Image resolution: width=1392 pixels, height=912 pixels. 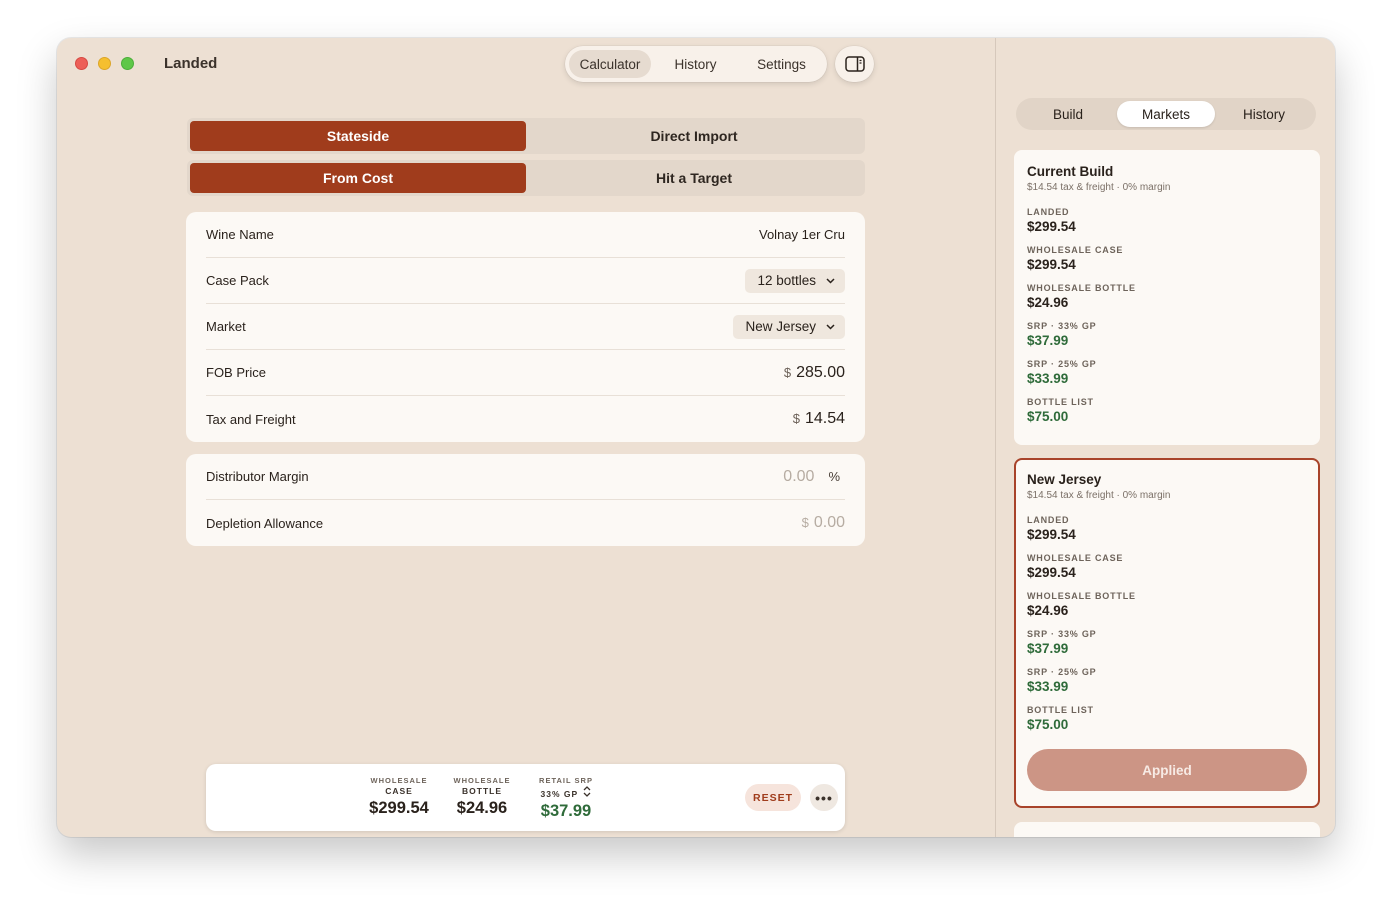 I want to click on calc-mode-control: From Cost Hit a Target, so click(x=526, y=178).